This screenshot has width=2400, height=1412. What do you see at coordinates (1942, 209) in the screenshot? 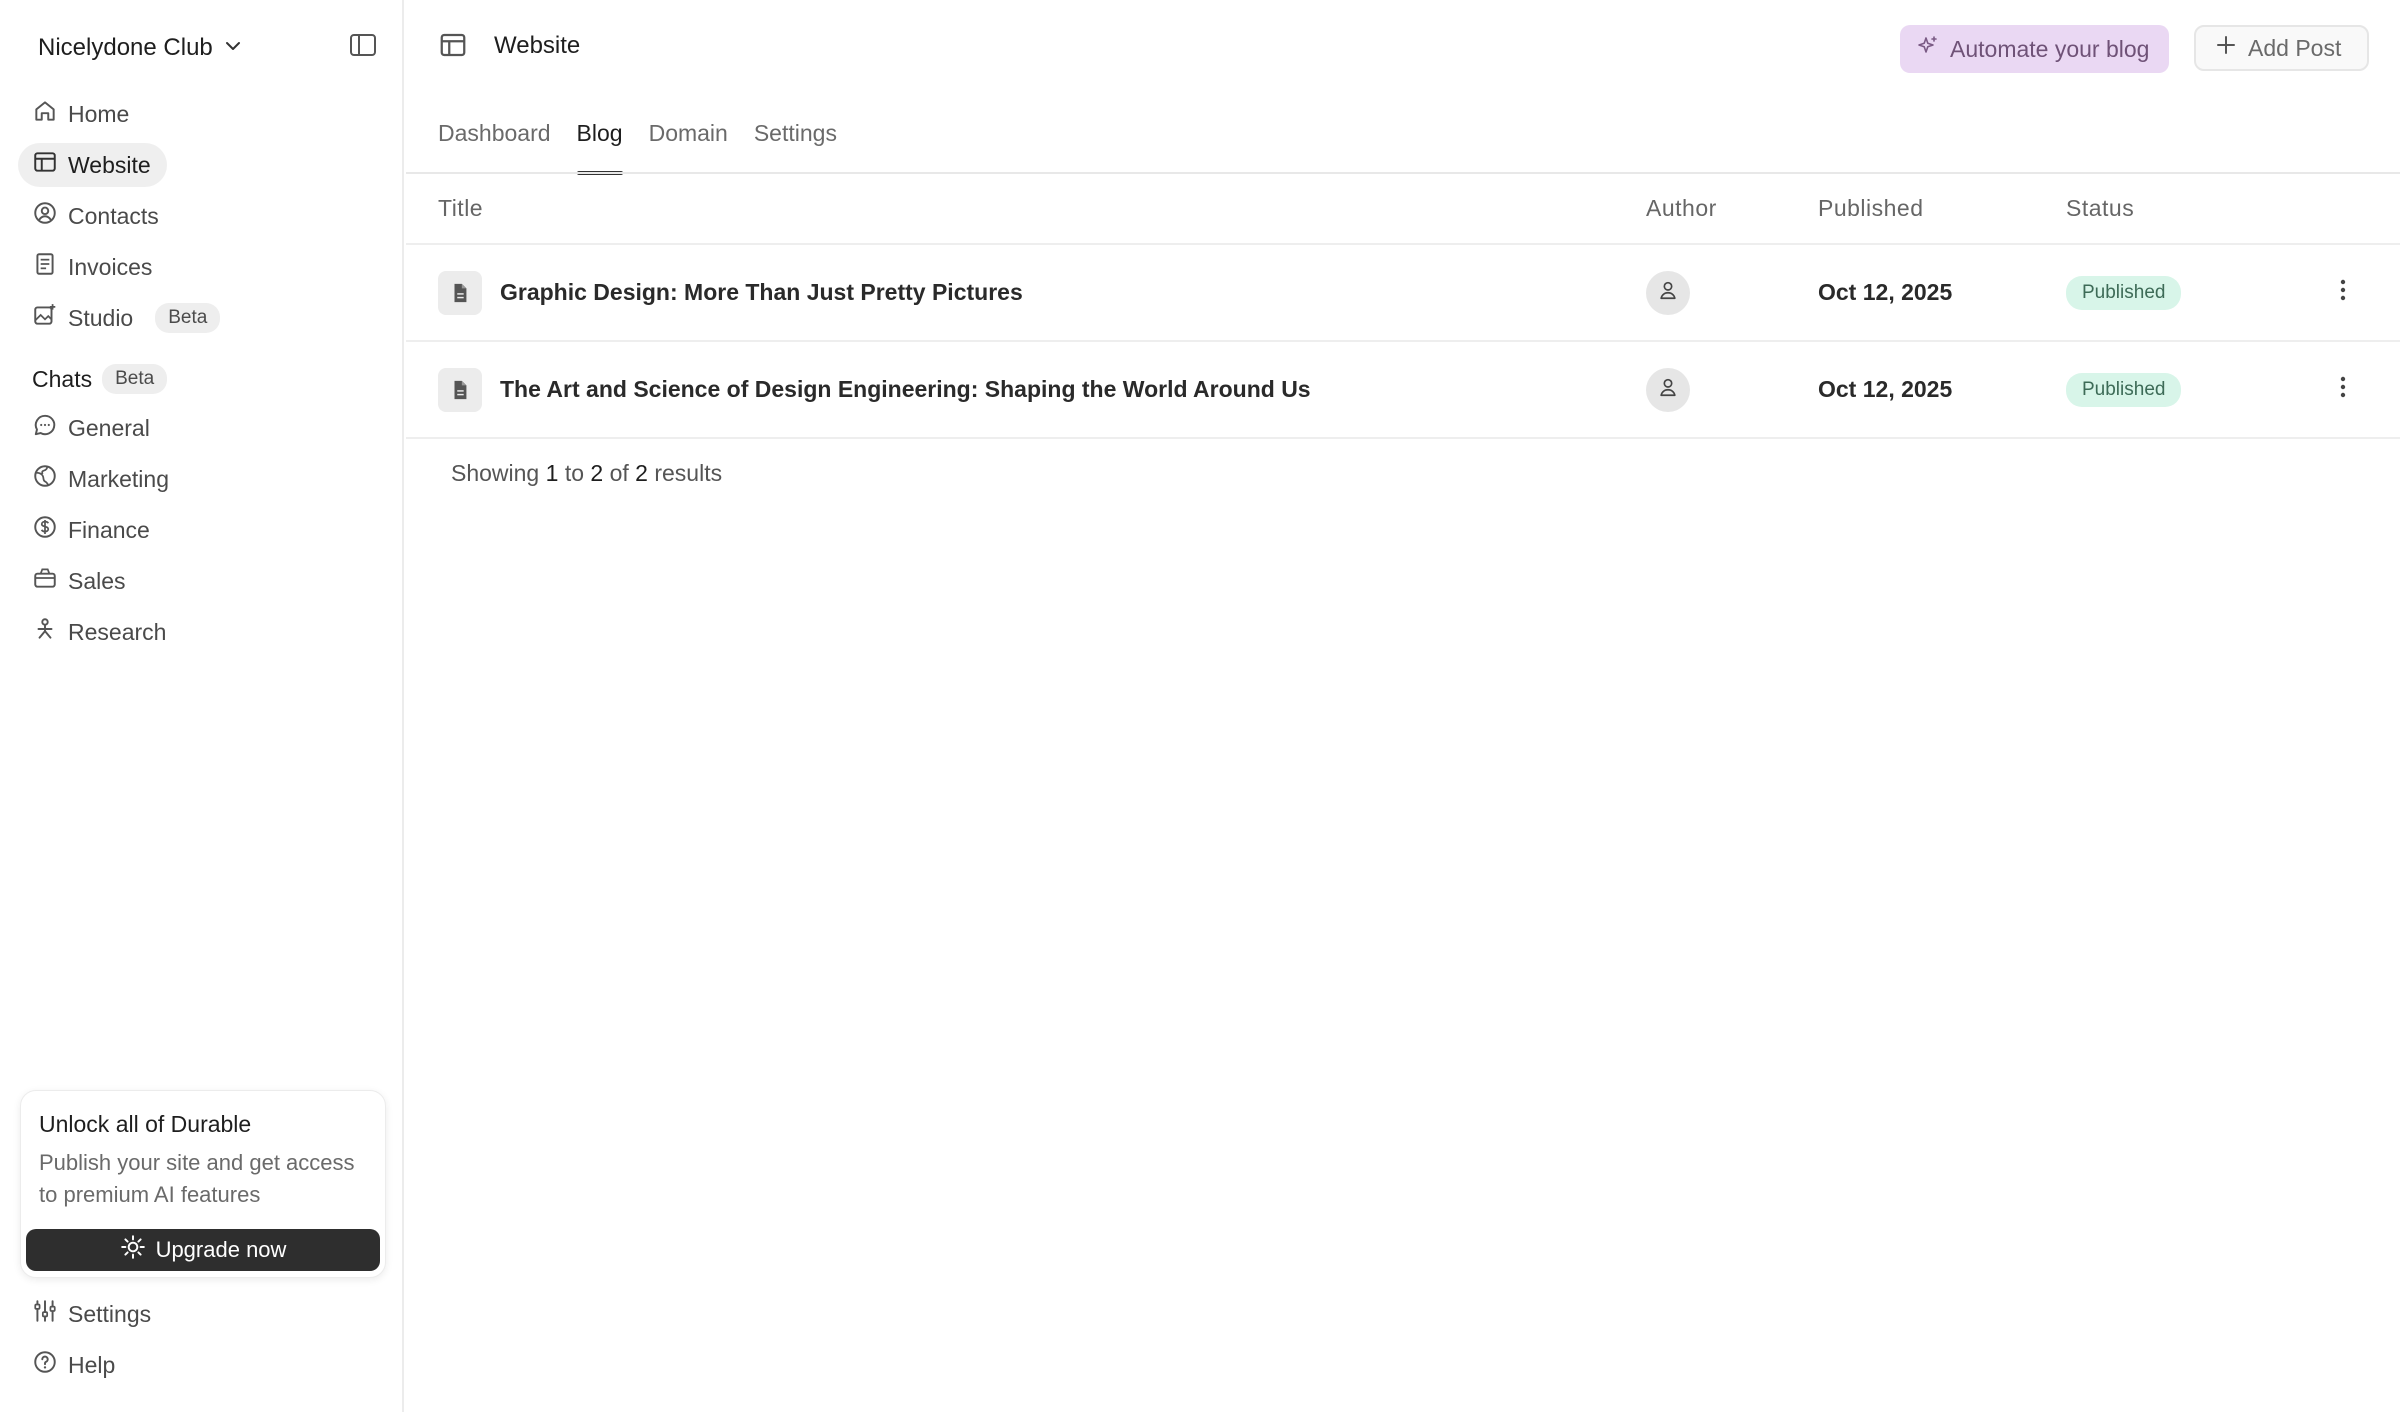
I see `column-header-published: Published` at bounding box center [1942, 209].